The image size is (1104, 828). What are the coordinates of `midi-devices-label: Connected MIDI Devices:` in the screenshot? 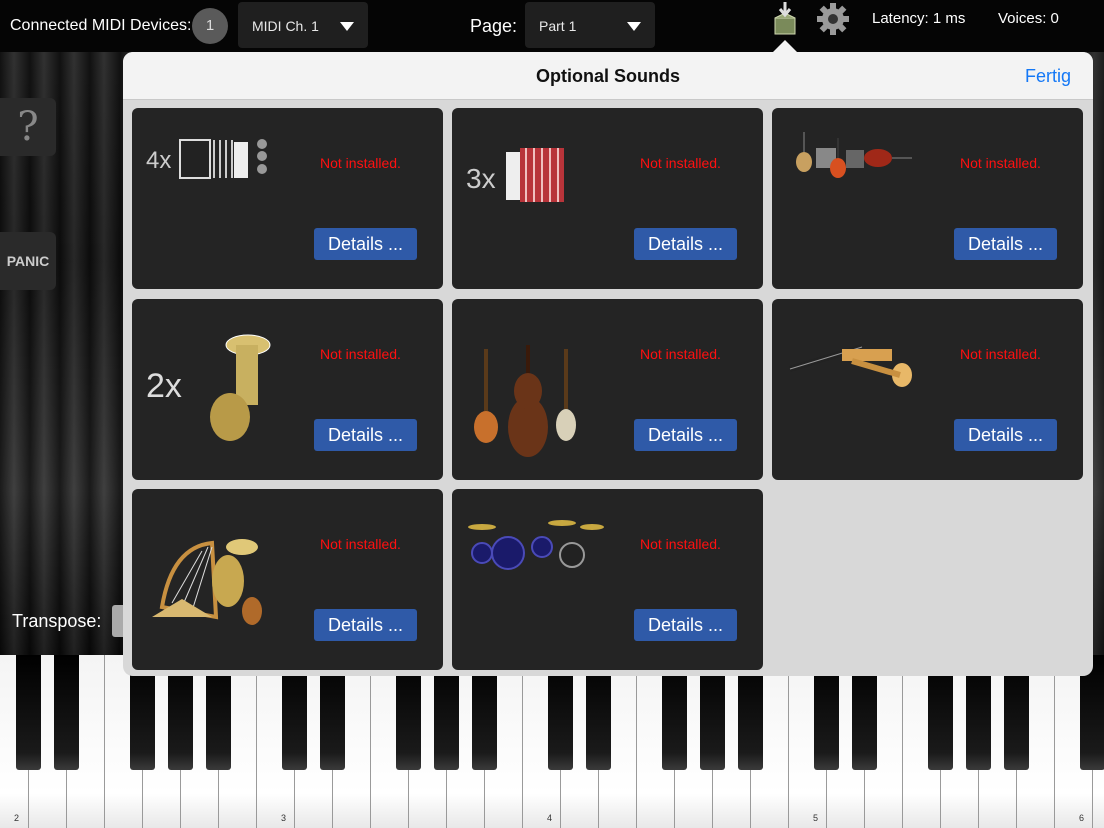 It's located at (101, 25).